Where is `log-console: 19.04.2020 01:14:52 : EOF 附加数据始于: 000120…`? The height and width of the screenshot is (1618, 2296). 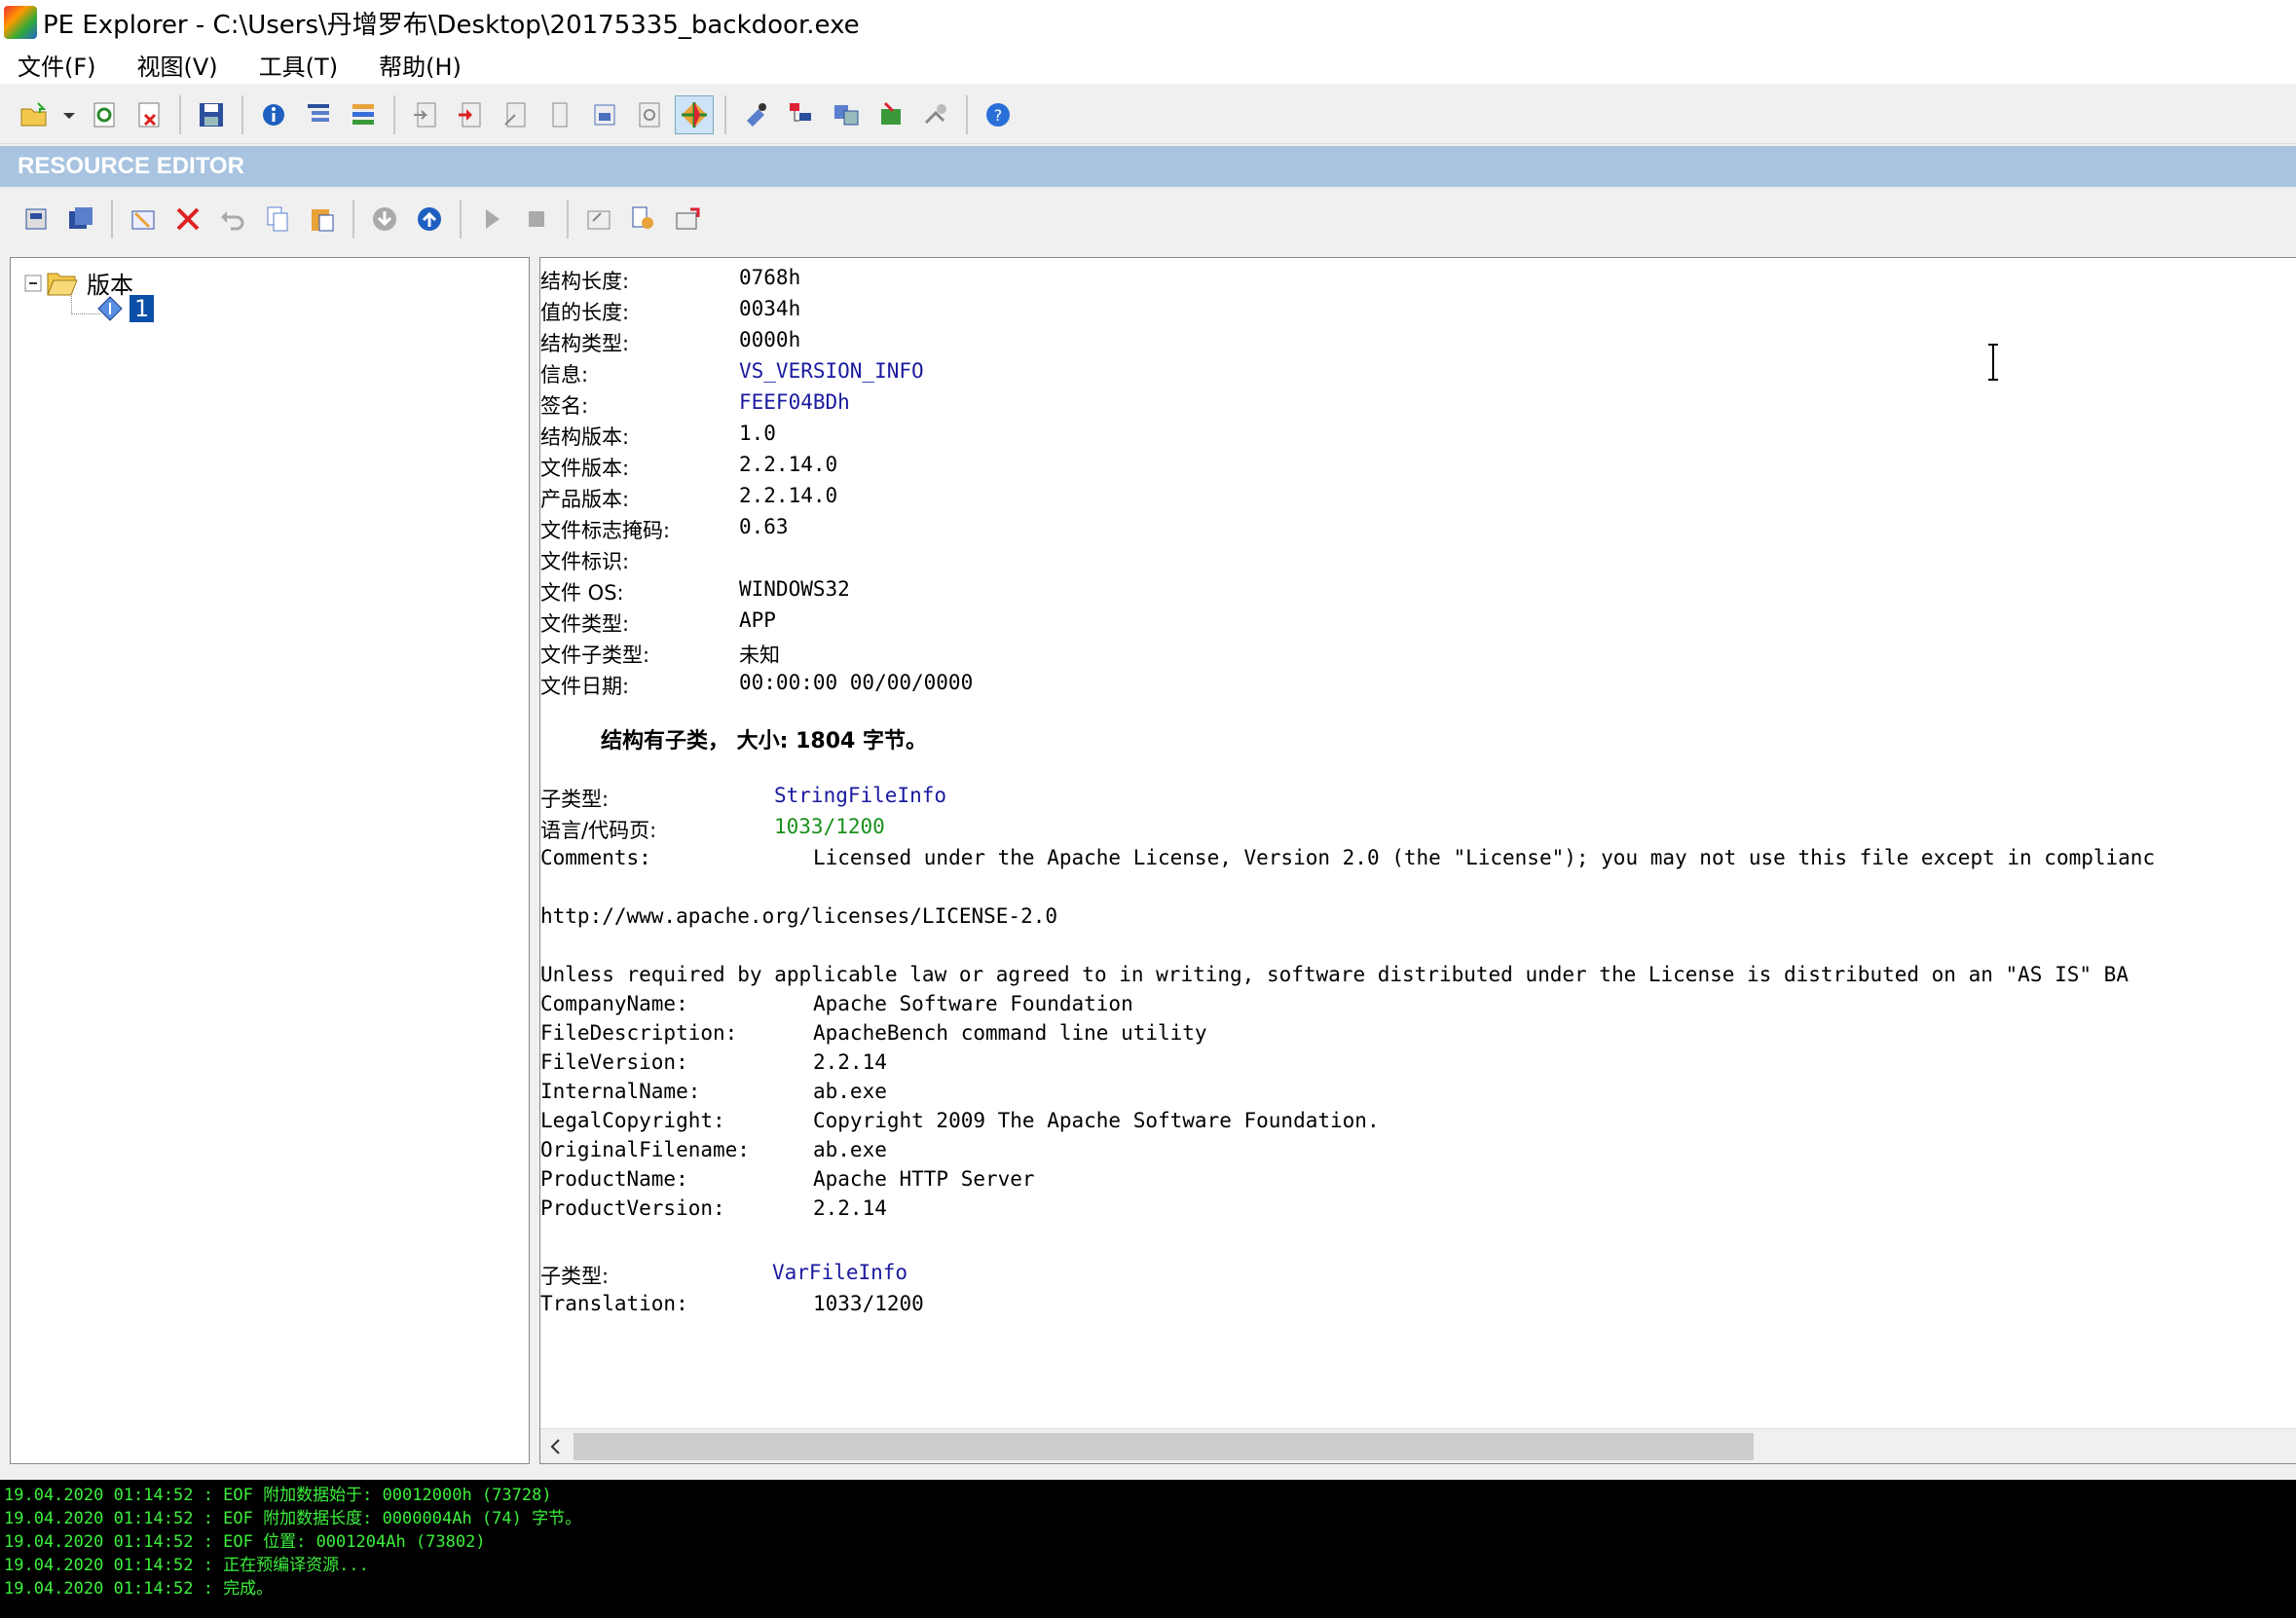 log-console: 19.04.2020 01:14:52 : EOF 附加数据始于: 000120… is located at coordinates (1148, 1549).